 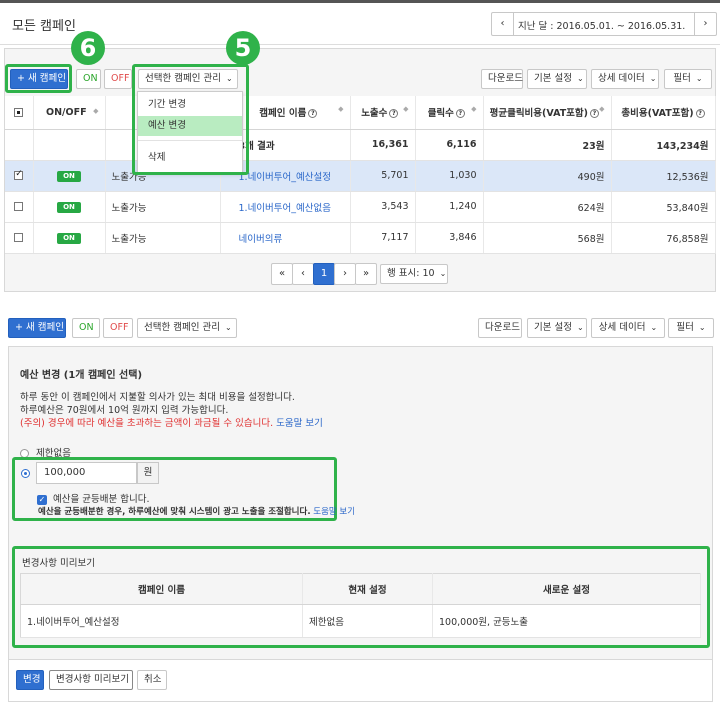 I want to click on on-button: ON, so click(x=88, y=79).